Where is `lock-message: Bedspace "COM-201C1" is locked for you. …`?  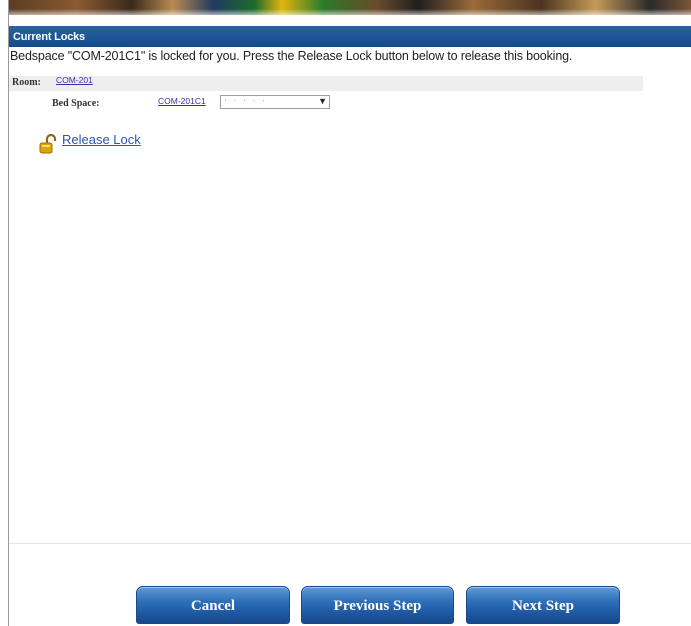 lock-message: Bedspace "COM-201C1" is locked for you. … is located at coordinates (291, 56).